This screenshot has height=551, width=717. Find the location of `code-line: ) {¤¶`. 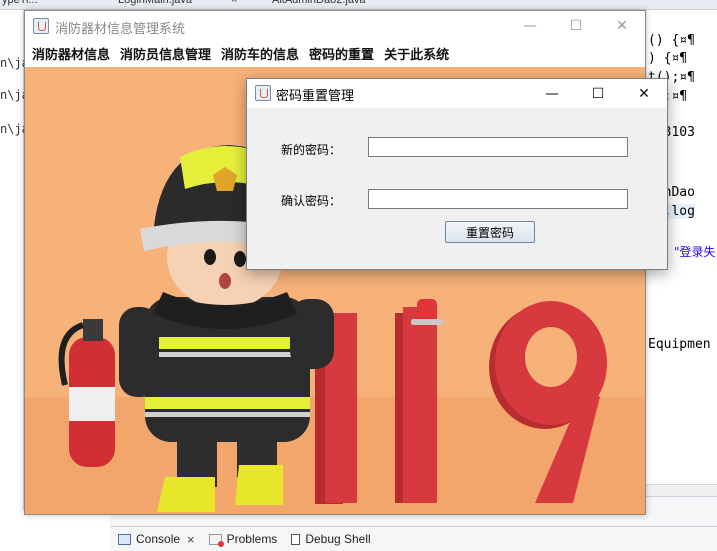

code-line: ) {¤¶ is located at coordinates (668, 58).